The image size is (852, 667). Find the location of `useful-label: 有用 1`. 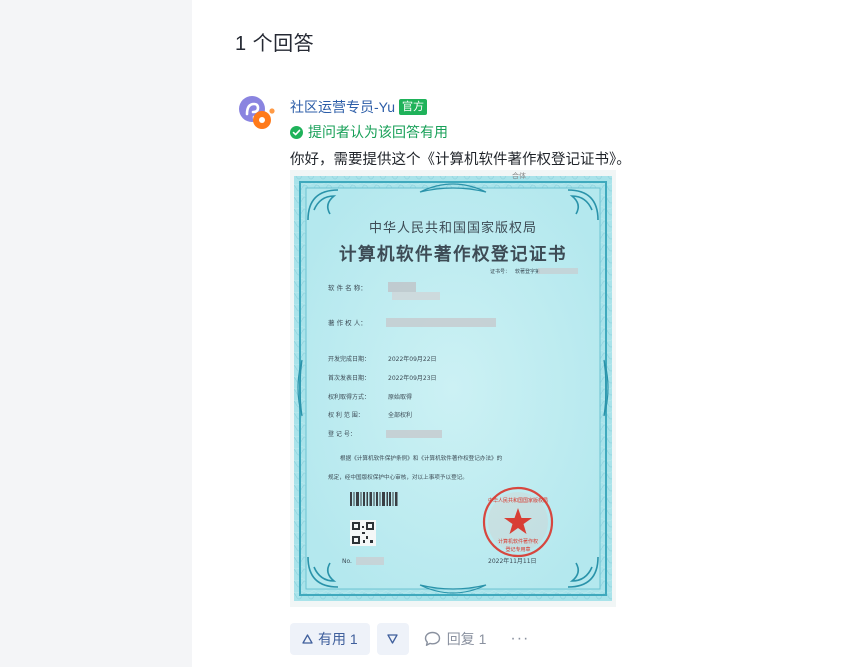

useful-label: 有用 1 is located at coordinates (338, 639).